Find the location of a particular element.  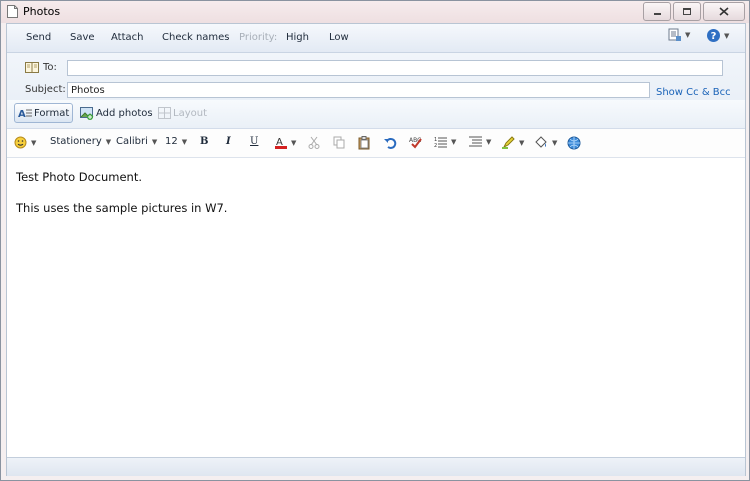

copy-button is located at coordinates (339, 142).